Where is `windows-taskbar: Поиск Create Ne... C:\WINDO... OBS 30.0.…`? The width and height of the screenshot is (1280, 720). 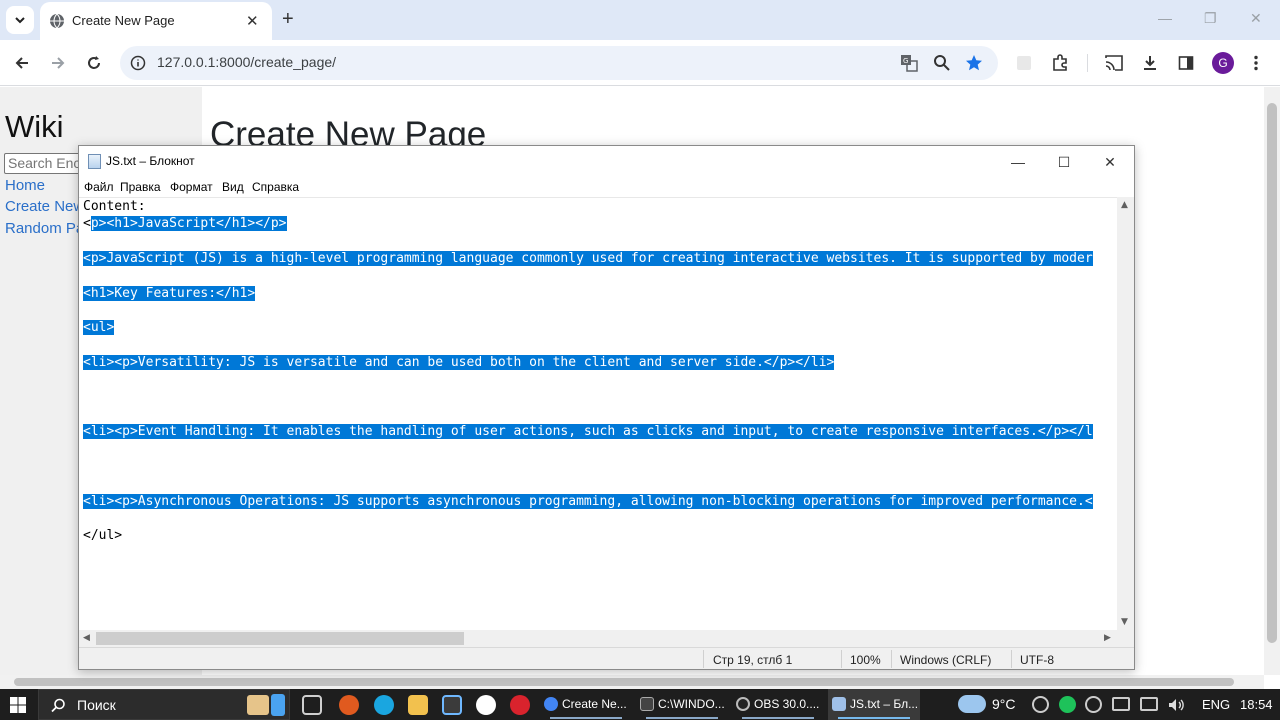
windows-taskbar: Поиск Create Ne... C:\WINDO... OBS 30.0.… is located at coordinates (640, 704).